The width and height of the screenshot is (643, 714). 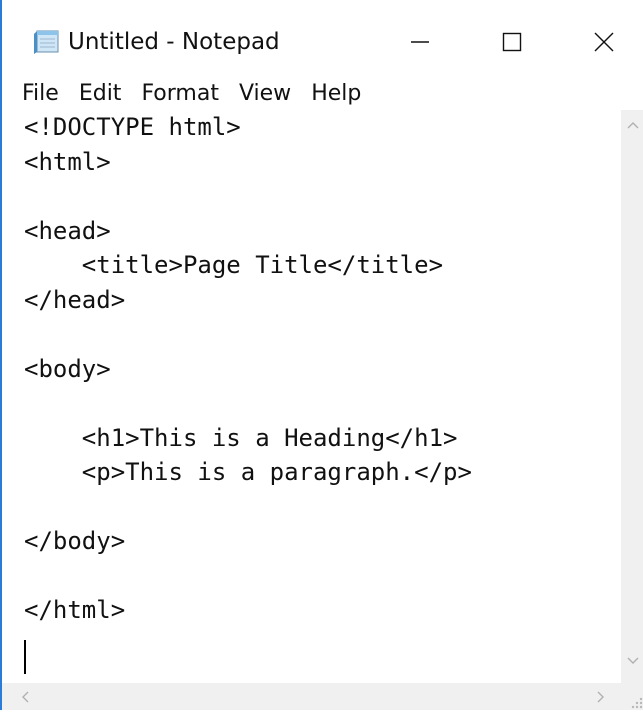 I want to click on menu-bar: File Edit Format View Help, so click(x=322, y=94).